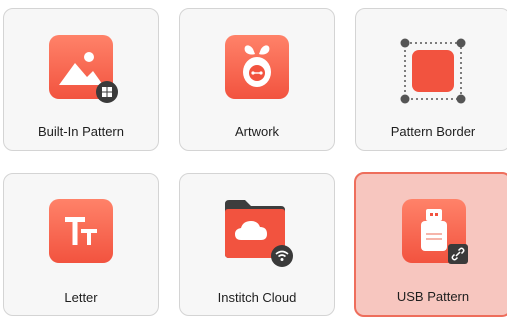 Image resolution: width=507 pixels, height=317 pixels. What do you see at coordinates (81, 131) in the screenshot?
I see `tile-label: Built-In Pattern` at bounding box center [81, 131].